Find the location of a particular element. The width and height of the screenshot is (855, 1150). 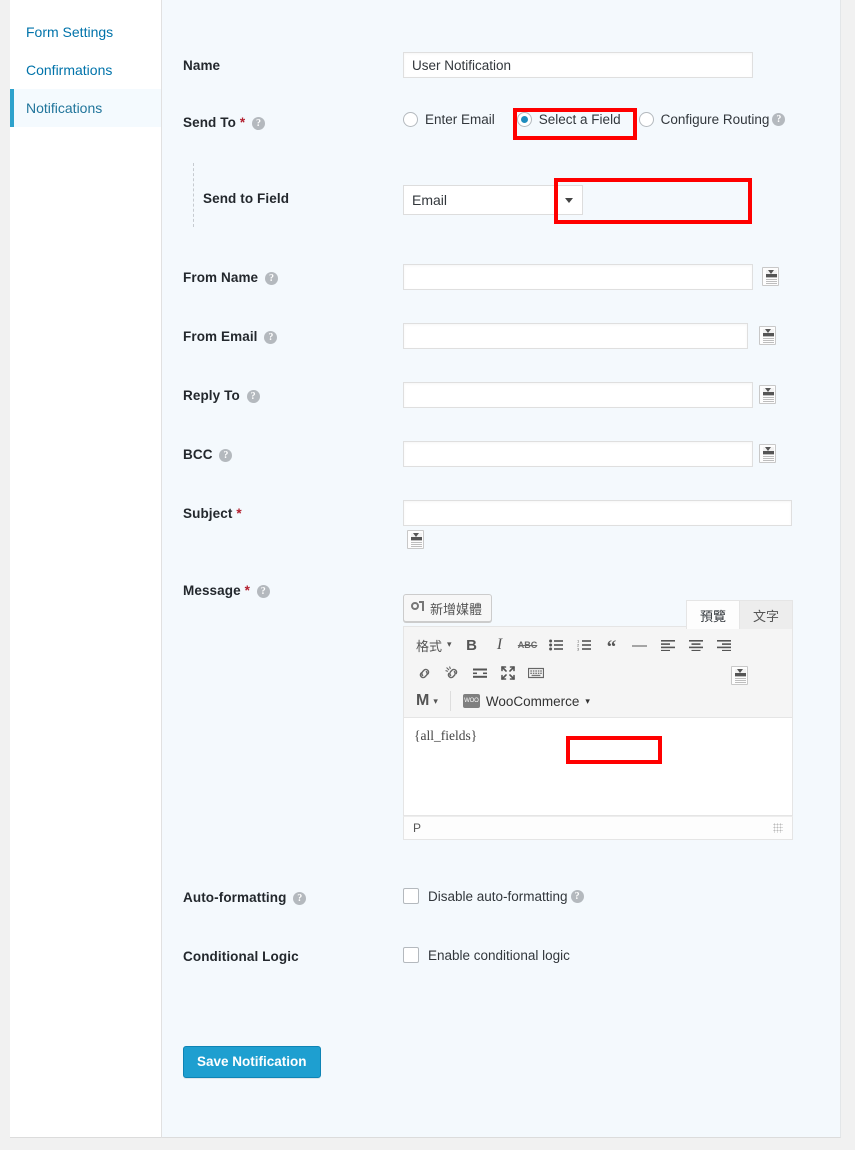

bullet-list-icon is located at coordinates (556, 645).